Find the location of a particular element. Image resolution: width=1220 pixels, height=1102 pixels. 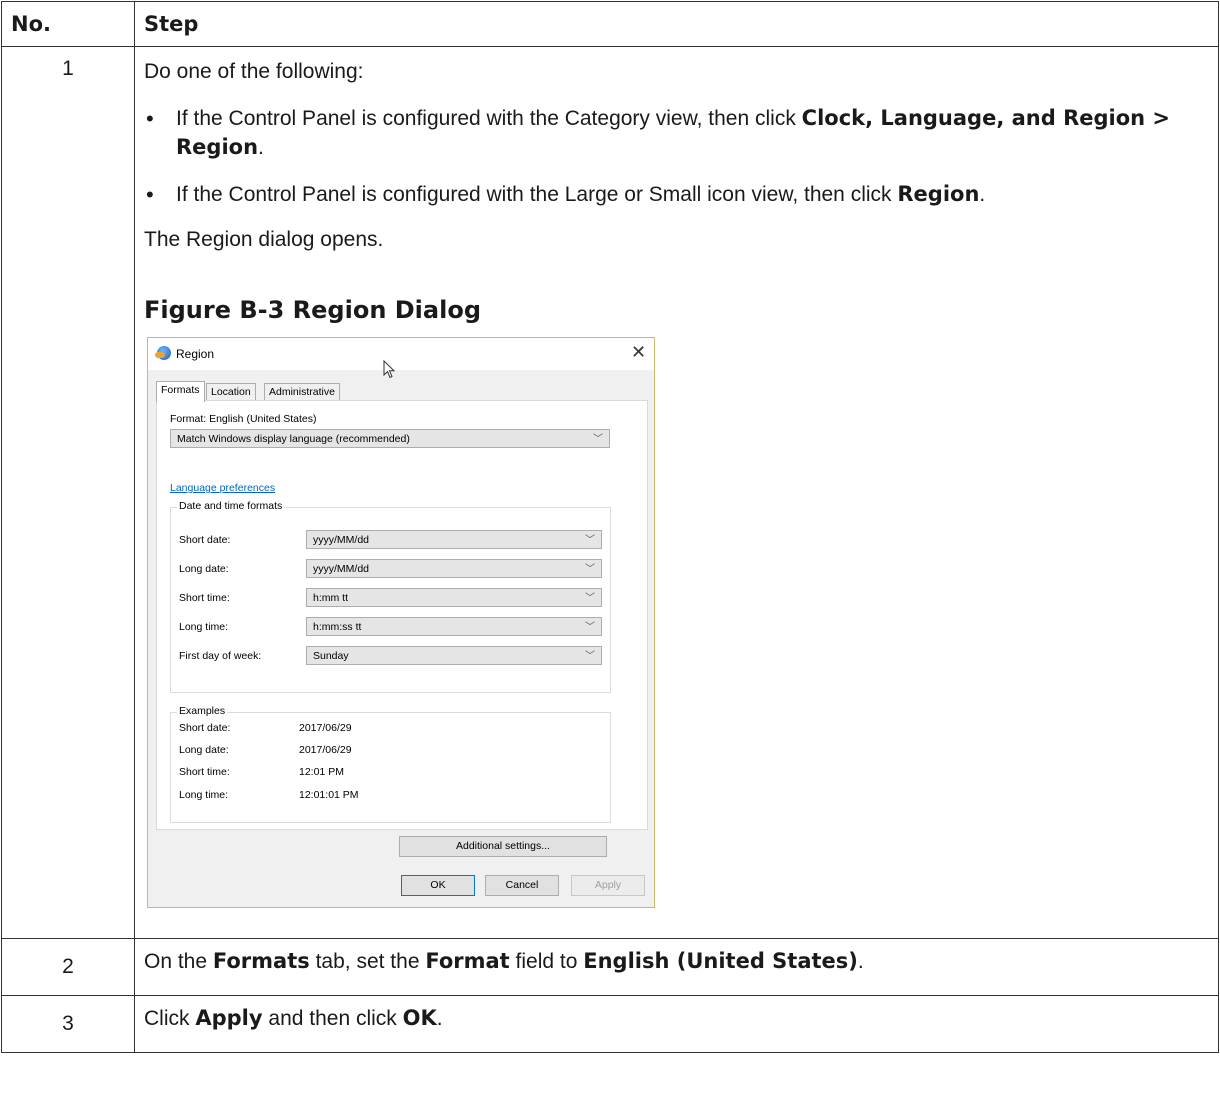

short-date-select: yyyy/MM/dd ﹀ is located at coordinates (454, 539).